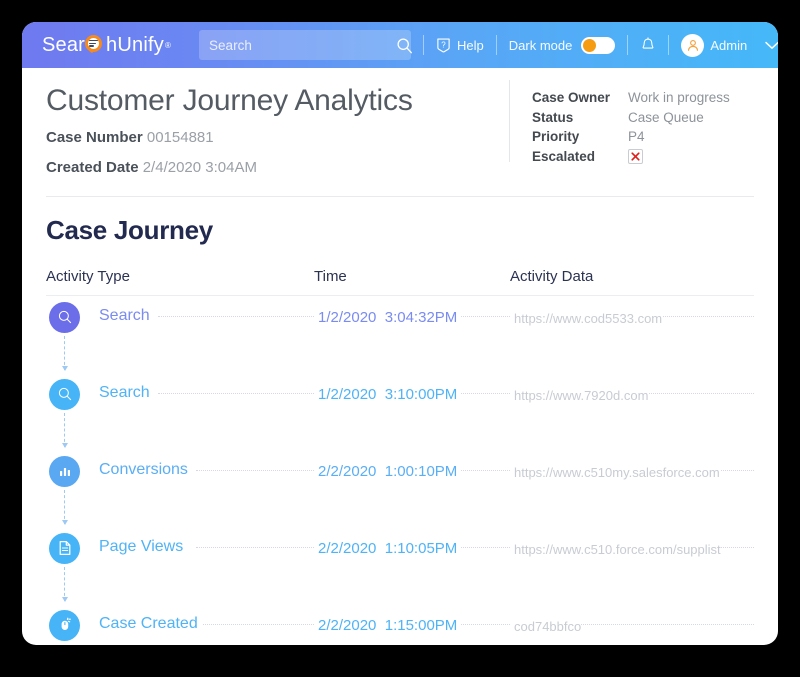  What do you see at coordinates (421, 317) in the screenshot?
I see `activity-time: 3:04:32PM` at bounding box center [421, 317].